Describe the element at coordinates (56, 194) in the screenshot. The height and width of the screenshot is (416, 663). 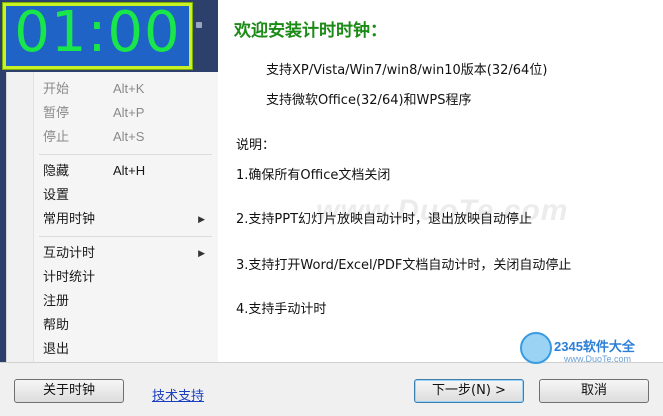
I see `menu-item-label: 设置` at that location.